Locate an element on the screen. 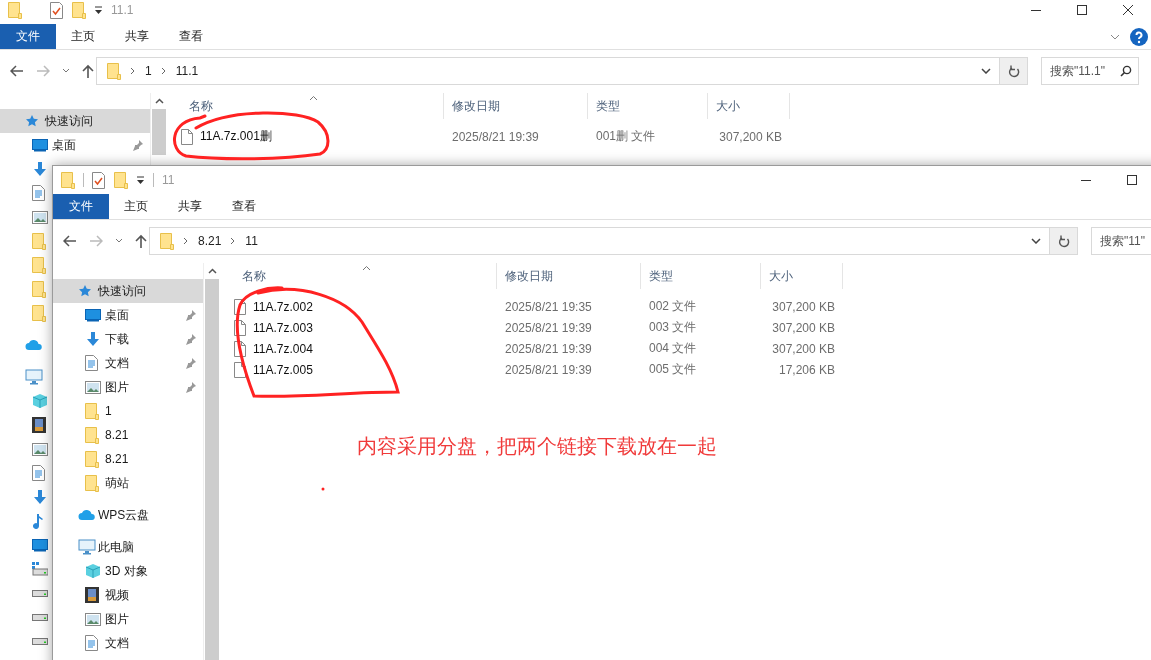 This screenshot has width=1151, height=660. search-field: 搜索"11.1" is located at coordinates (1090, 71).